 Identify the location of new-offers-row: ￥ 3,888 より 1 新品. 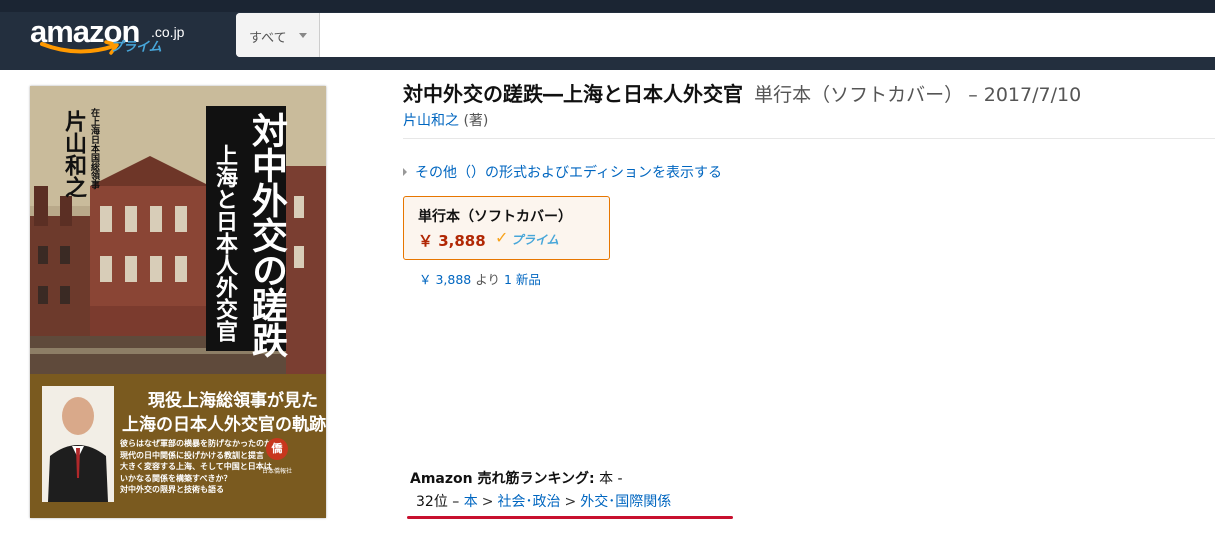
(480, 278).